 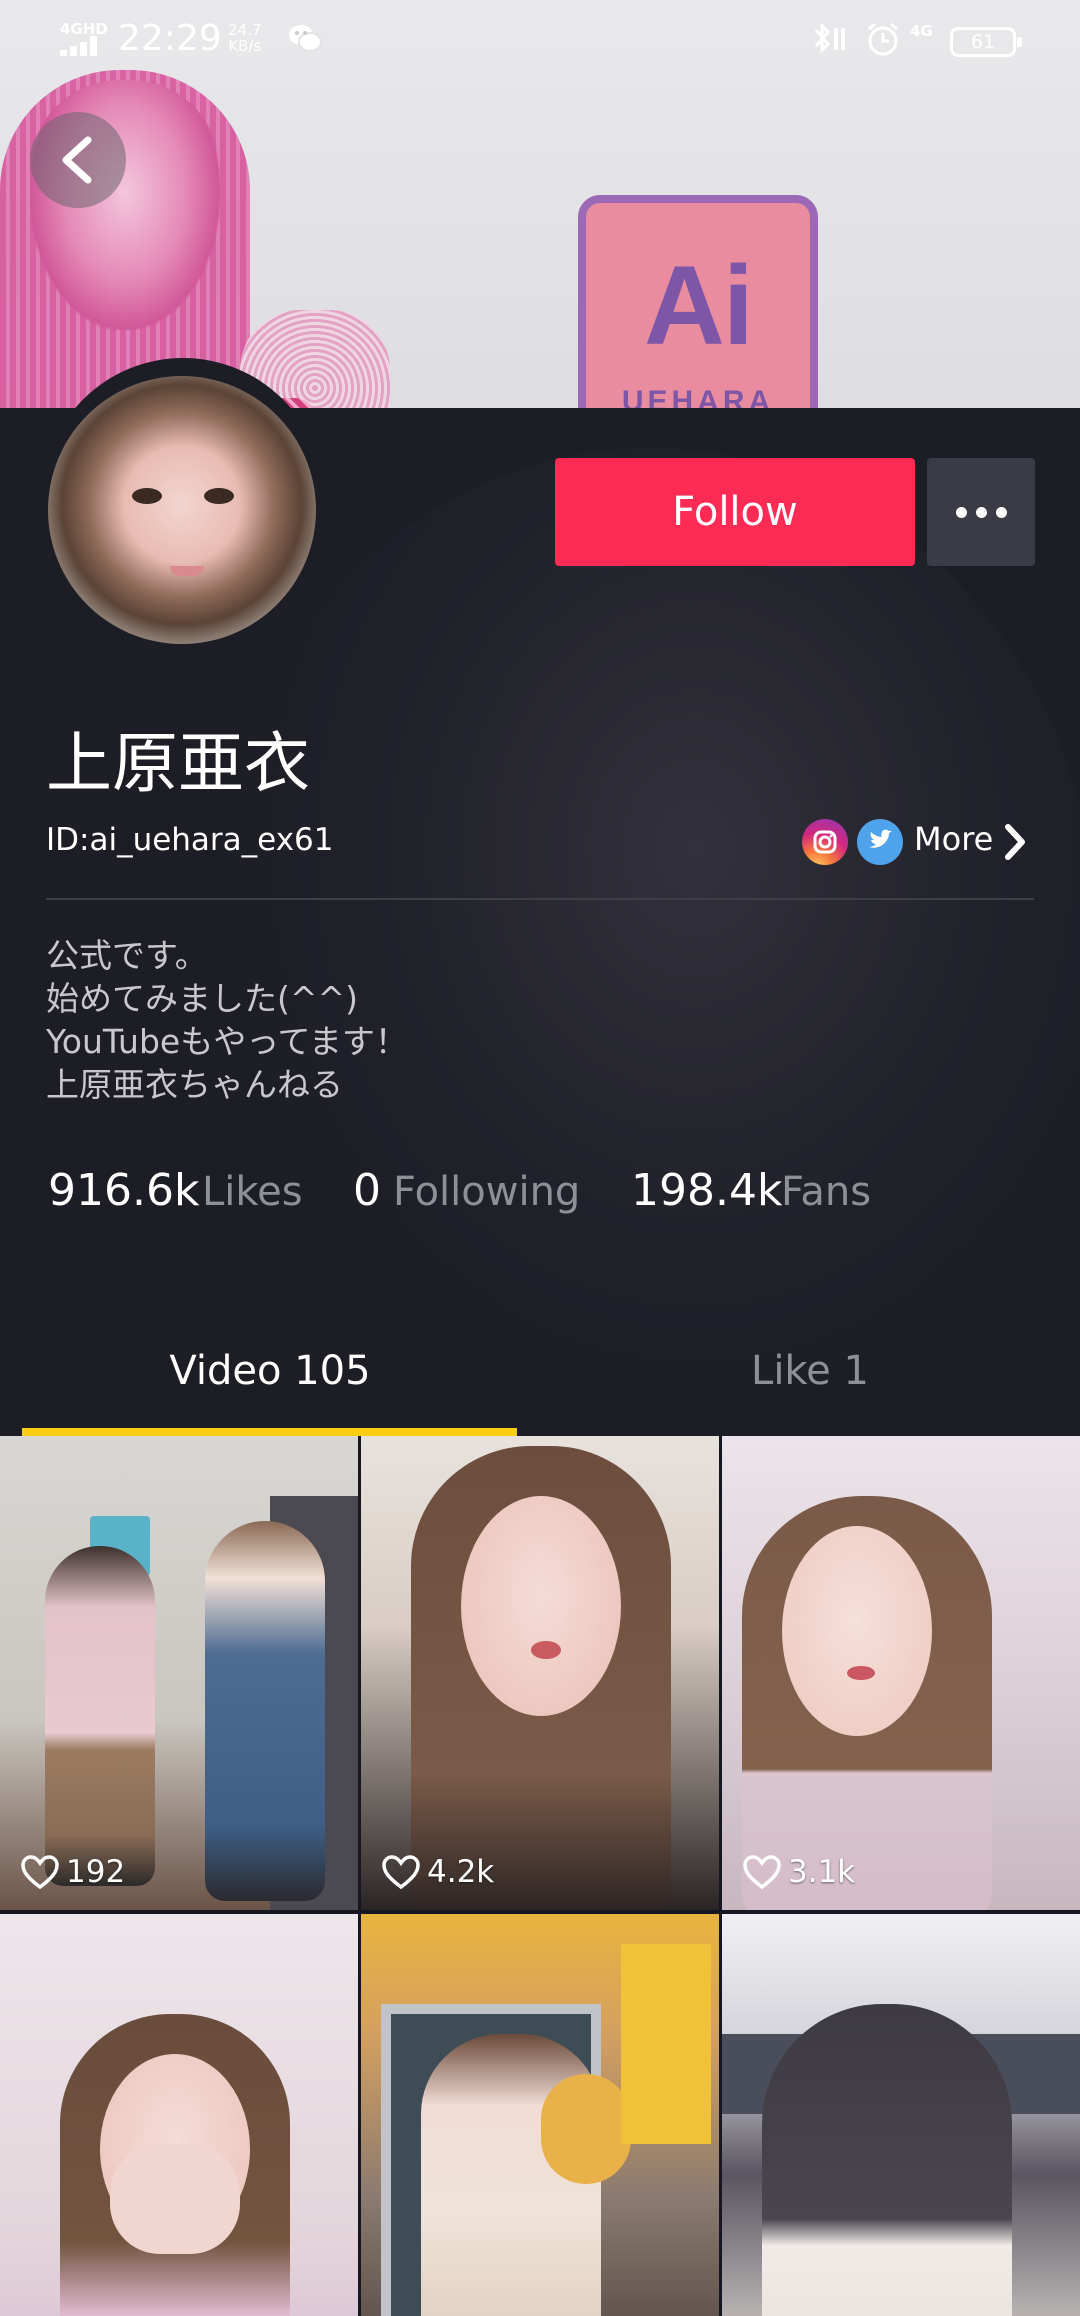 What do you see at coordinates (826, 1192) in the screenshot?
I see `fans-label: Fans` at bounding box center [826, 1192].